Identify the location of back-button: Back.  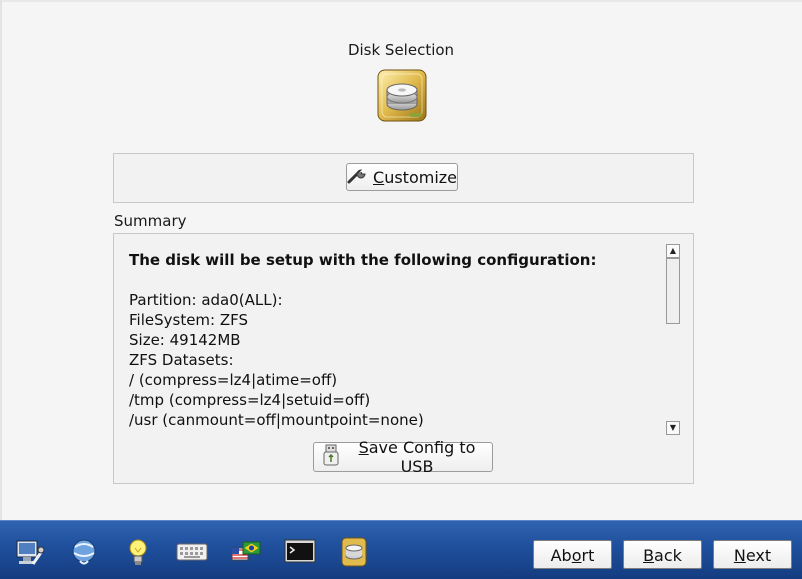
(662, 554).